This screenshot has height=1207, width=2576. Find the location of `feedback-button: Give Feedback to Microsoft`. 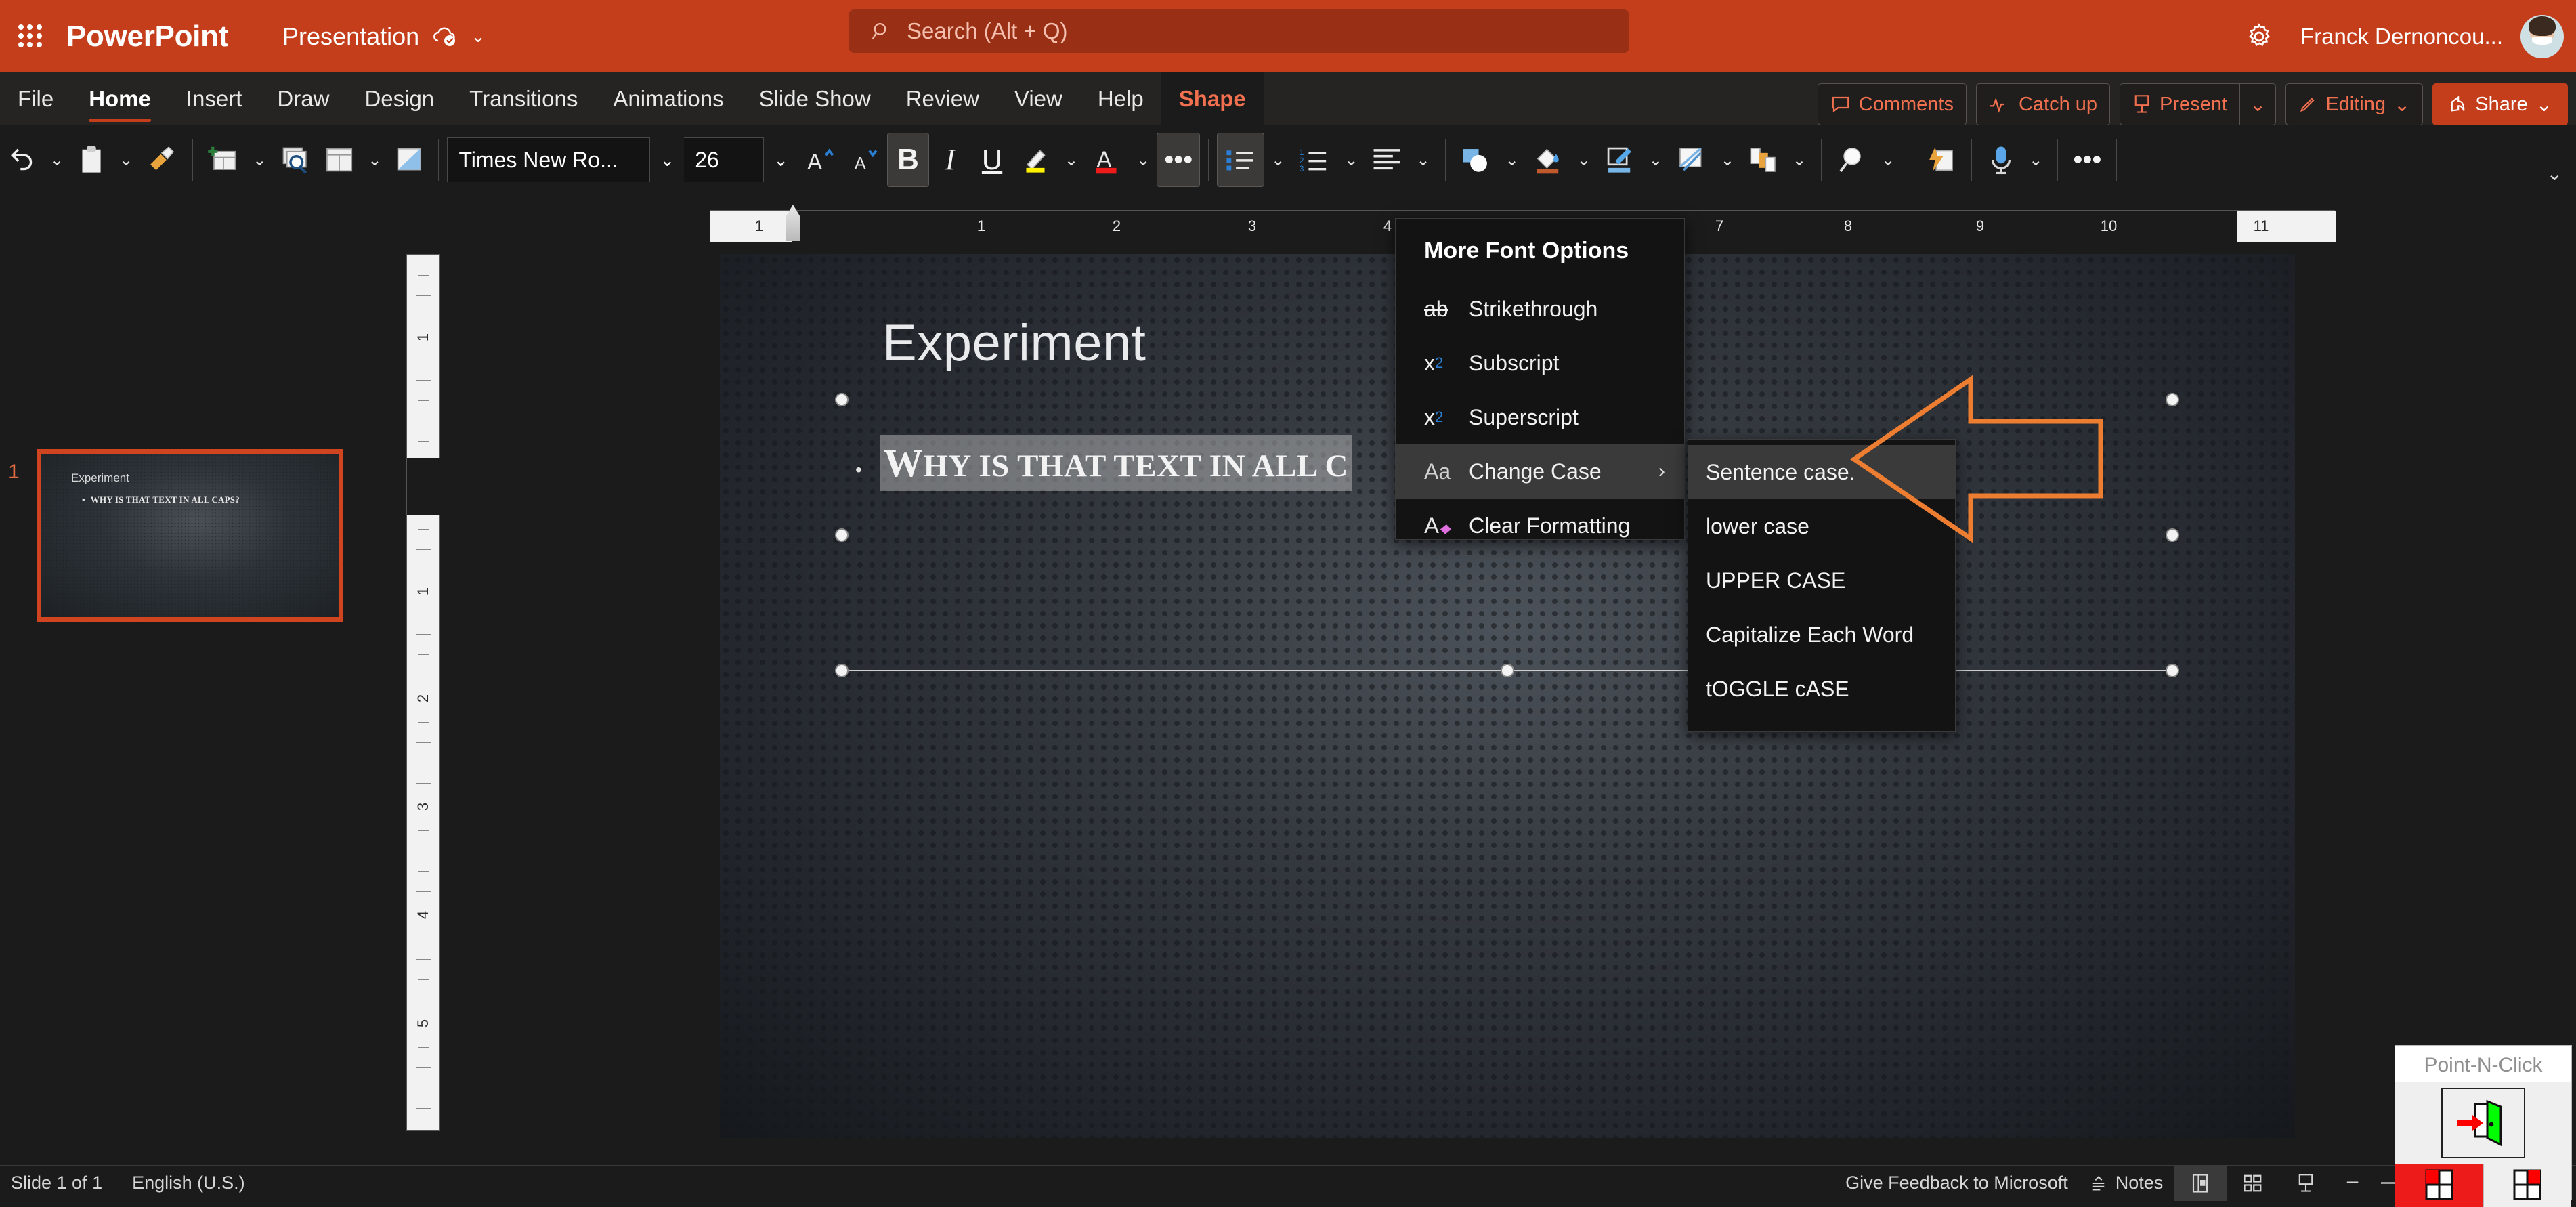

feedback-button: Give Feedback to Microsoft is located at coordinates (1956, 1182).